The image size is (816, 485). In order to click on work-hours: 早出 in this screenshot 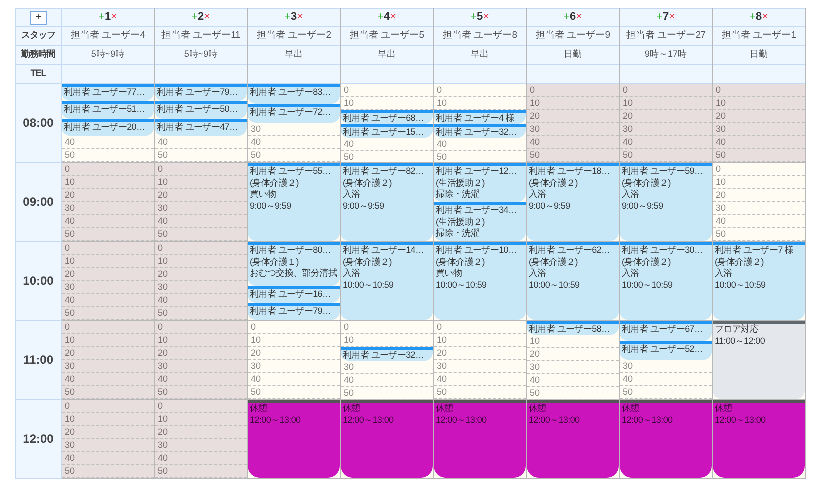, I will do `click(480, 55)`.